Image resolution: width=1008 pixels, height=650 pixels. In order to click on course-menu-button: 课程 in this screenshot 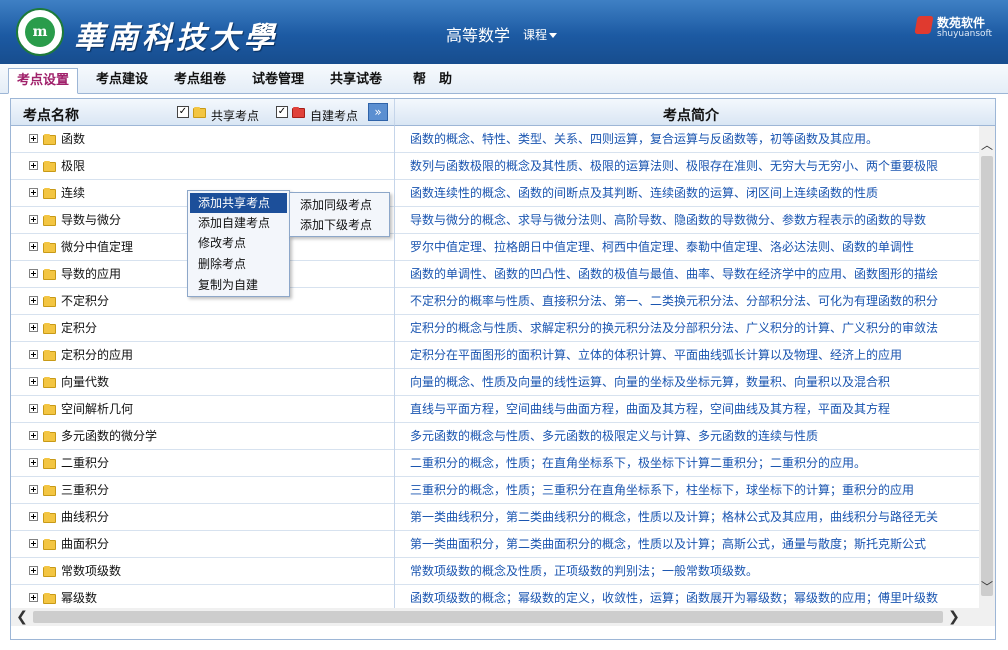, I will do `click(540, 34)`.